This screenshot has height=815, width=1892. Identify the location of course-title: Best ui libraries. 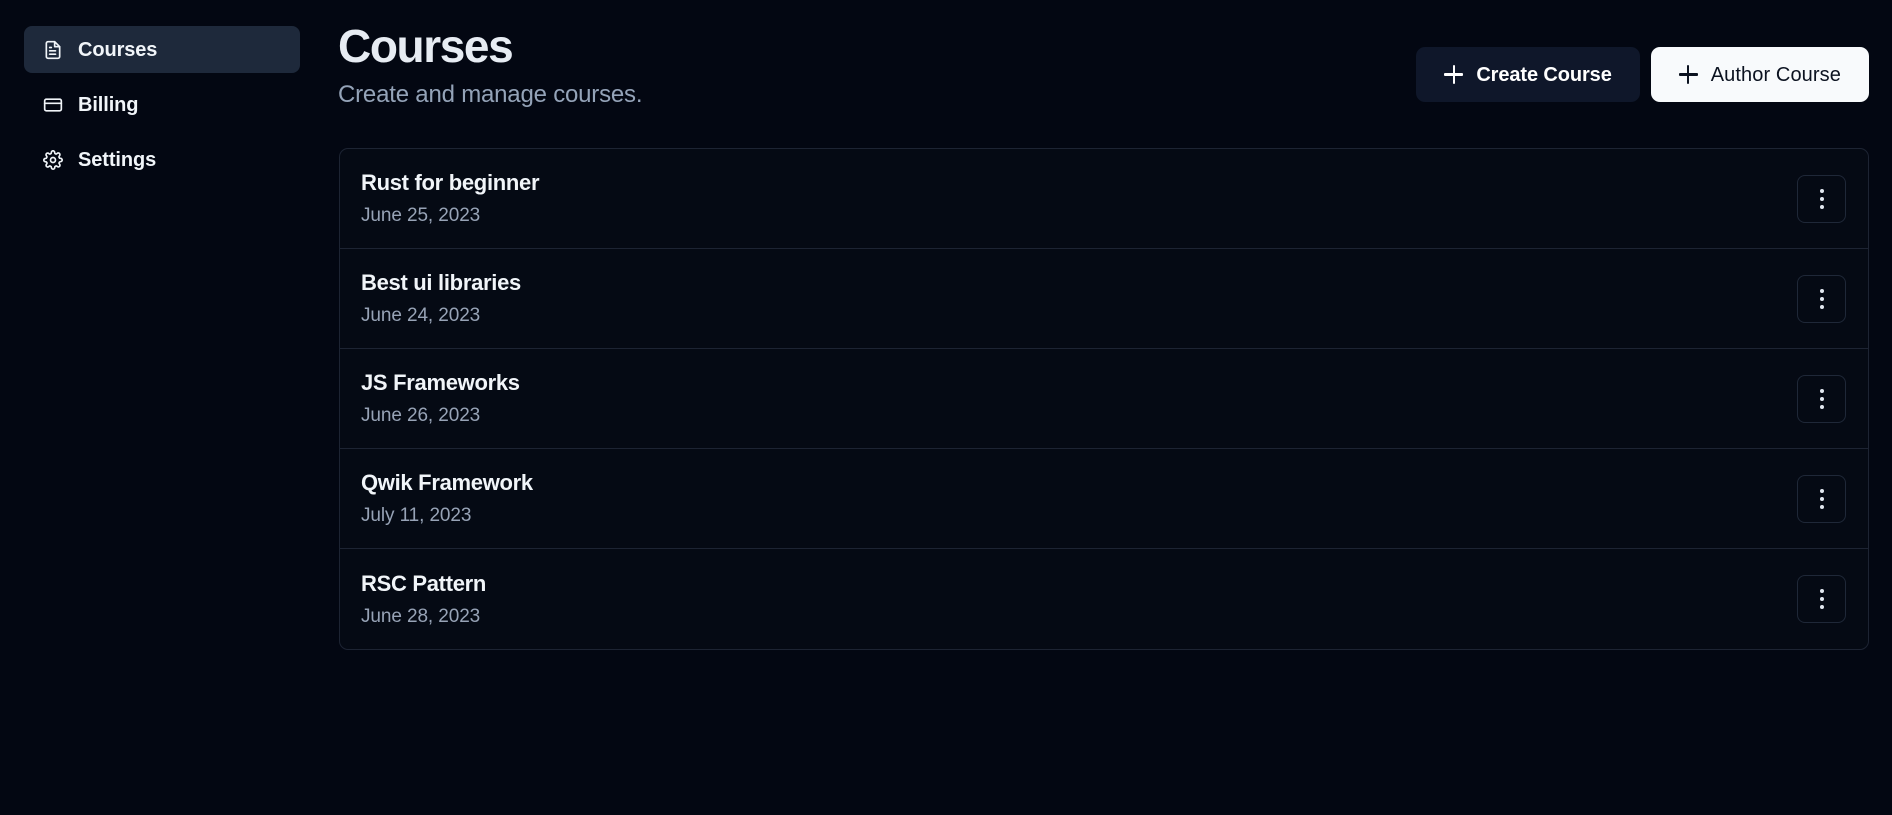
(441, 282).